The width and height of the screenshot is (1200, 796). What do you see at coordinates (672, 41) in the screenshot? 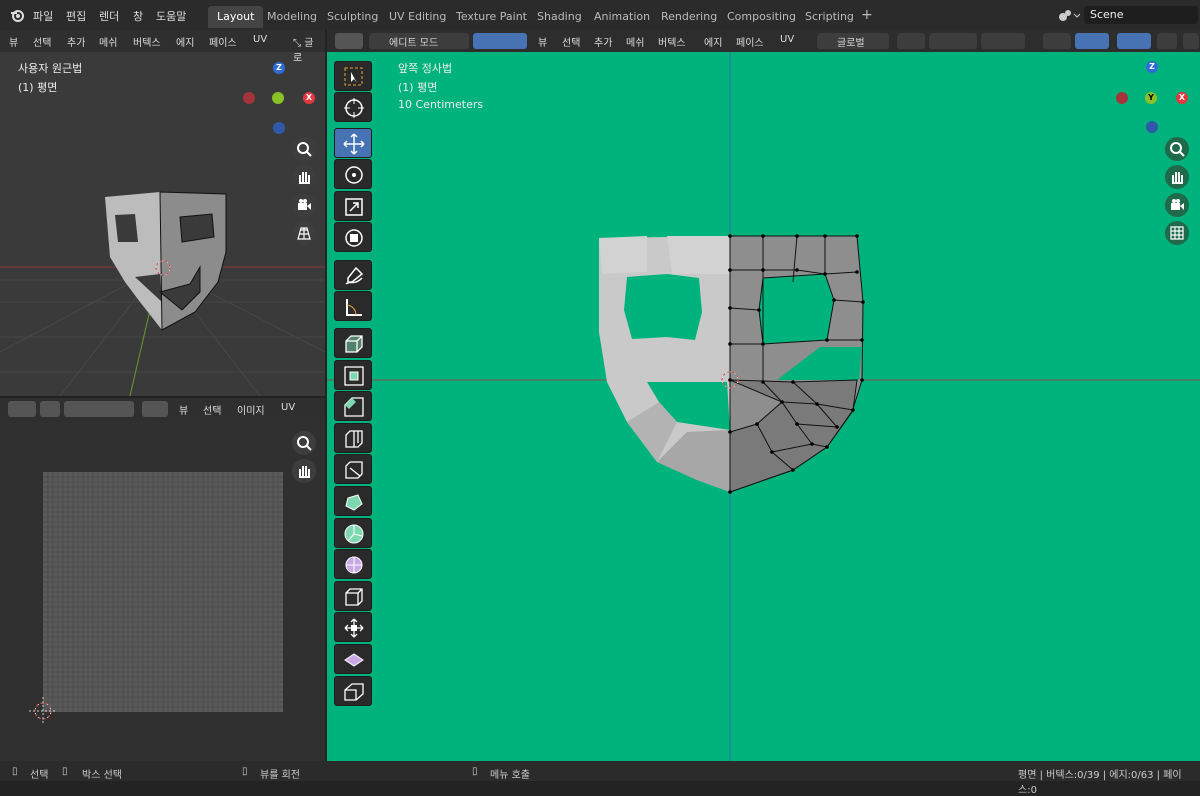
I see `main-menu-vertex: 버텍스` at bounding box center [672, 41].